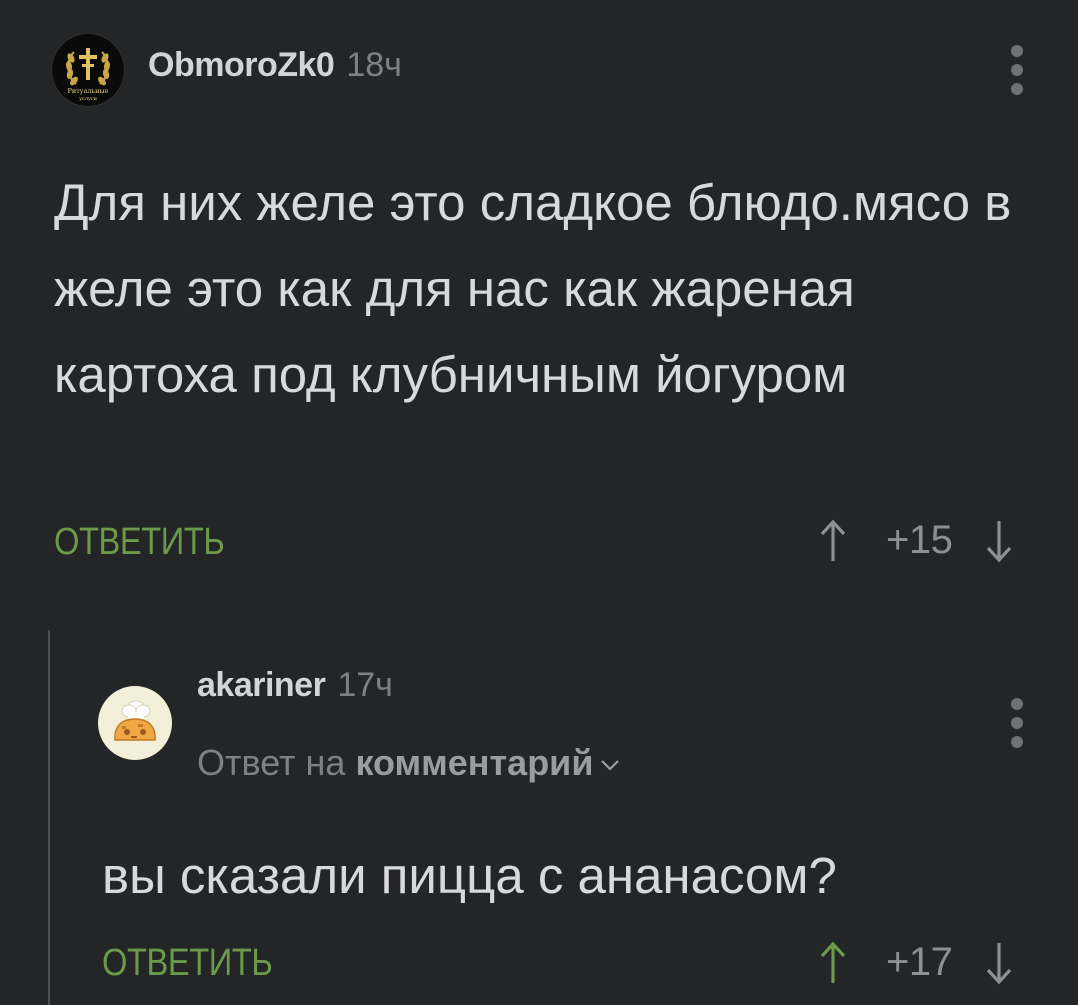 This screenshot has height=1005, width=1078. What do you see at coordinates (474, 762) in the screenshot?
I see `reply-to-target: комментарий` at bounding box center [474, 762].